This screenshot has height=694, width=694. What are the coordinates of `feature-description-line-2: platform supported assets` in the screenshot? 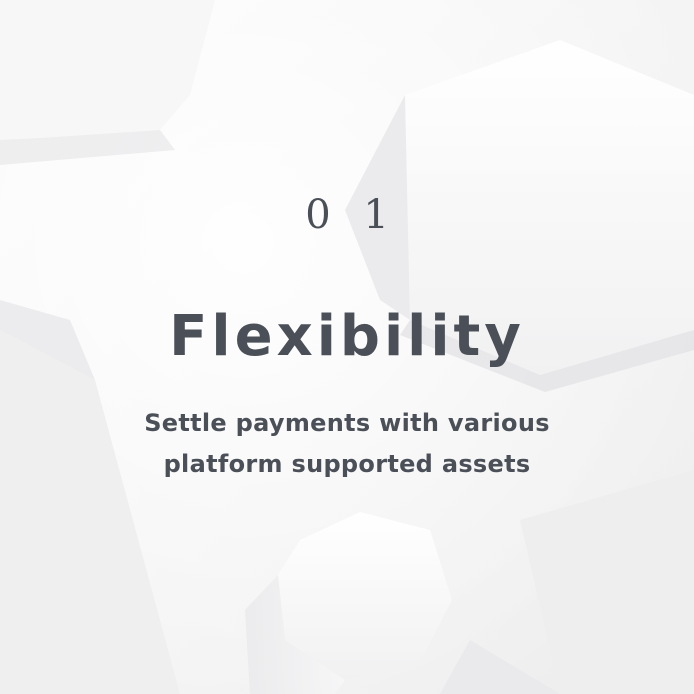 It's located at (347, 464).